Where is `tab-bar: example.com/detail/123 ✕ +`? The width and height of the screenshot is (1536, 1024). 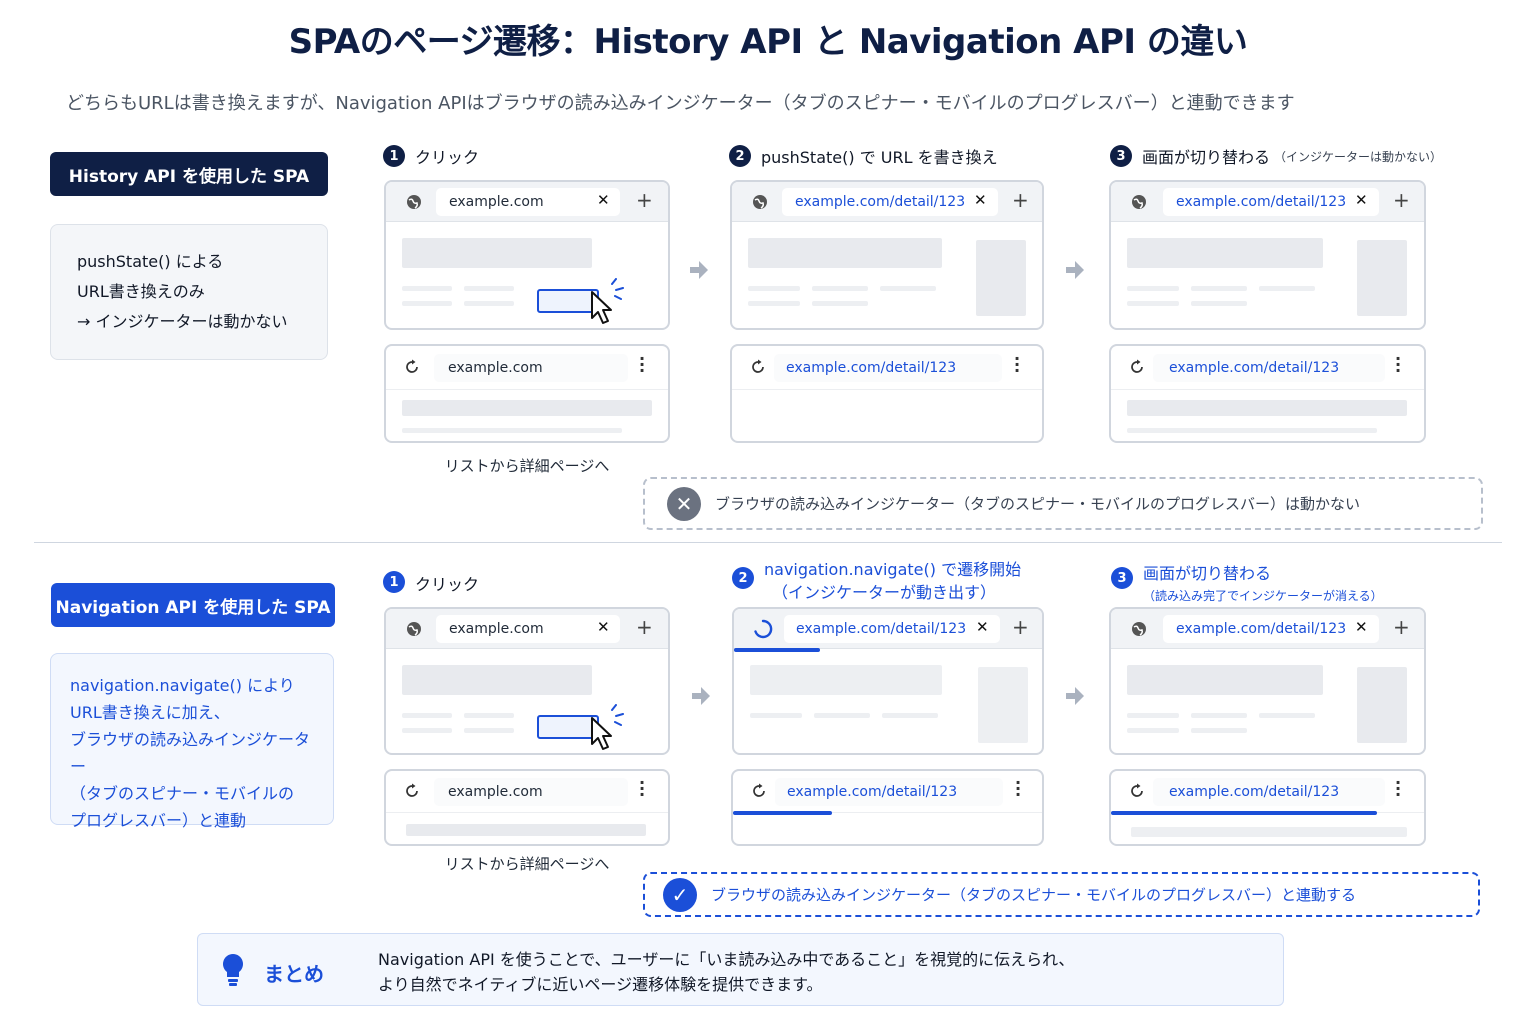 tab-bar: example.com/detail/123 ✕ + is located at coordinates (1267, 202).